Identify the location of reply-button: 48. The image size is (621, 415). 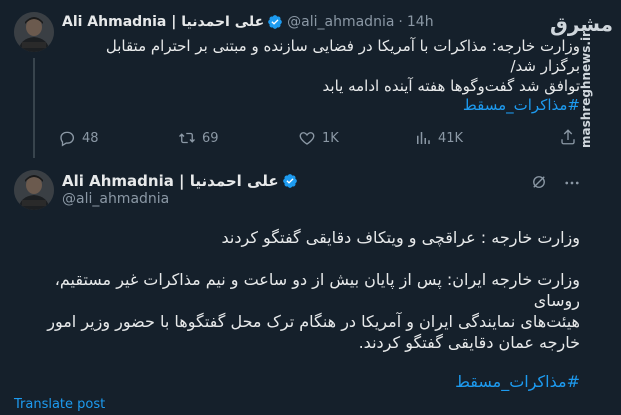
(78, 138).